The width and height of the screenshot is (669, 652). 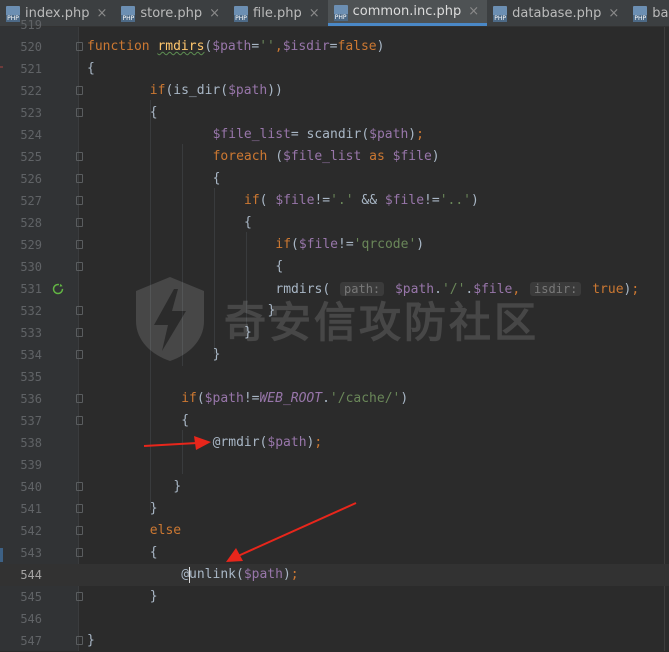 What do you see at coordinates (31, 487) in the screenshot?
I see `line-number: 540` at bounding box center [31, 487].